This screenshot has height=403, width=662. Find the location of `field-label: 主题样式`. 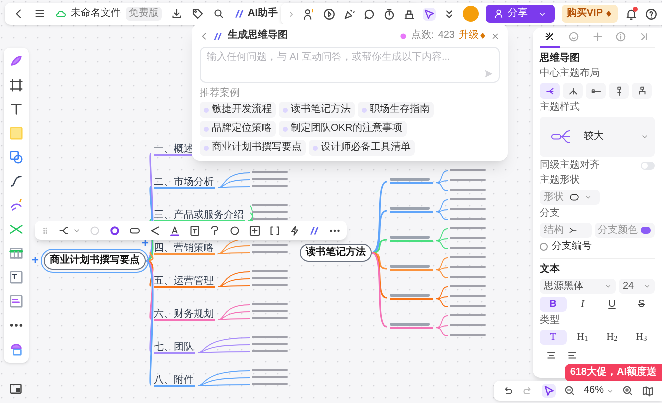

field-label: 主题样式 is located at coordinates (560, 108).